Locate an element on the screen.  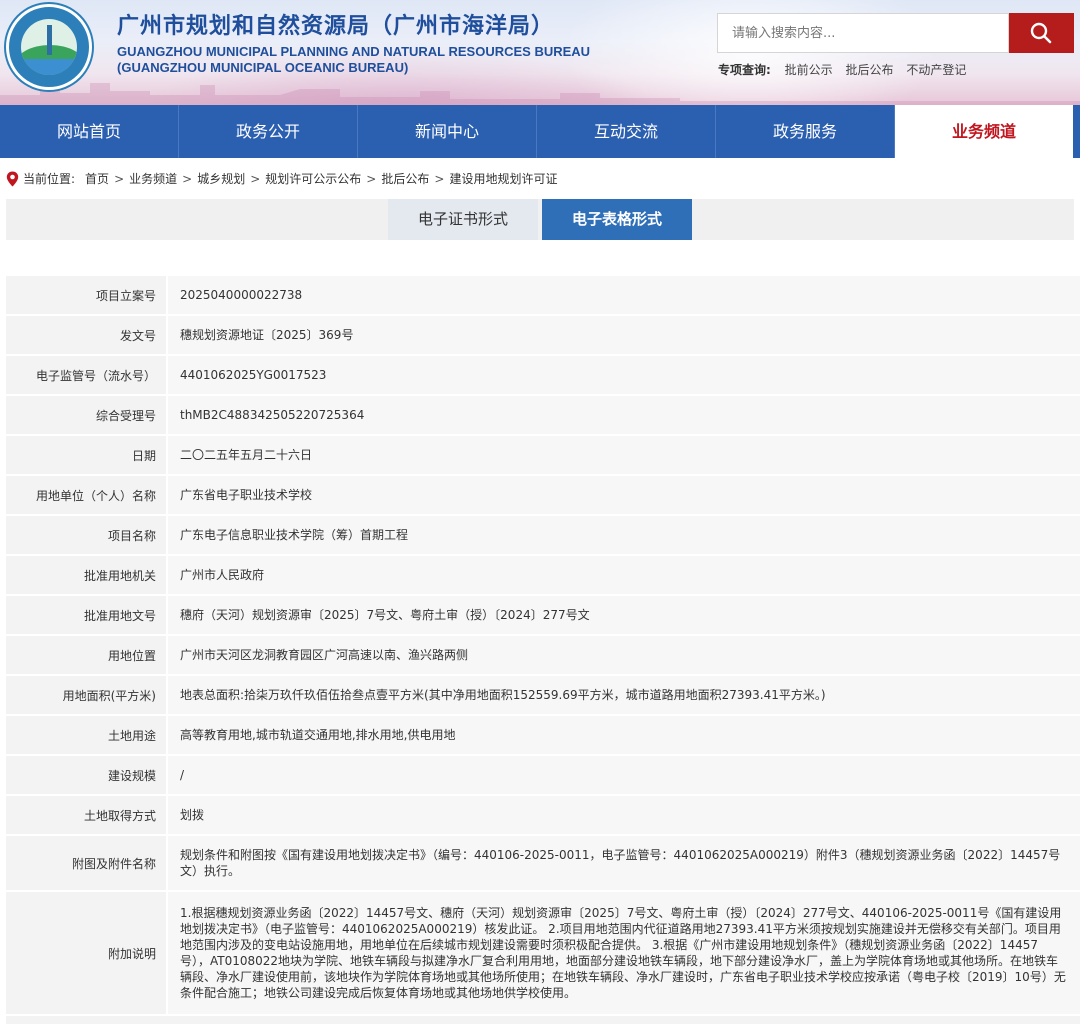
table-row: 发文号 穗规划资源地证〔2025〕369号 is located at coordinates (543, 336).